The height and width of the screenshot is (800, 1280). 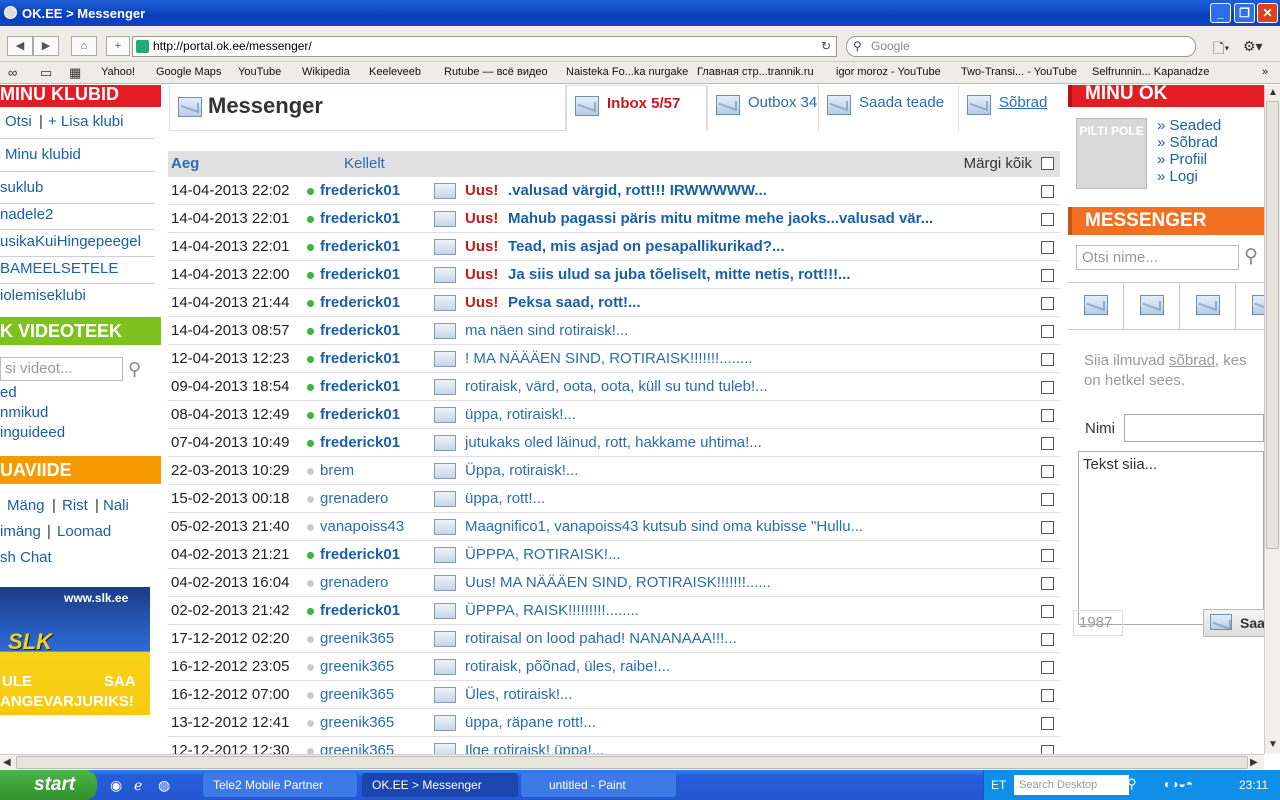 What do you see at coordinates (636, 108) in the screenshot?
I see `tab-inbox: Inbox 5/57` at bounding box center [636, 108].